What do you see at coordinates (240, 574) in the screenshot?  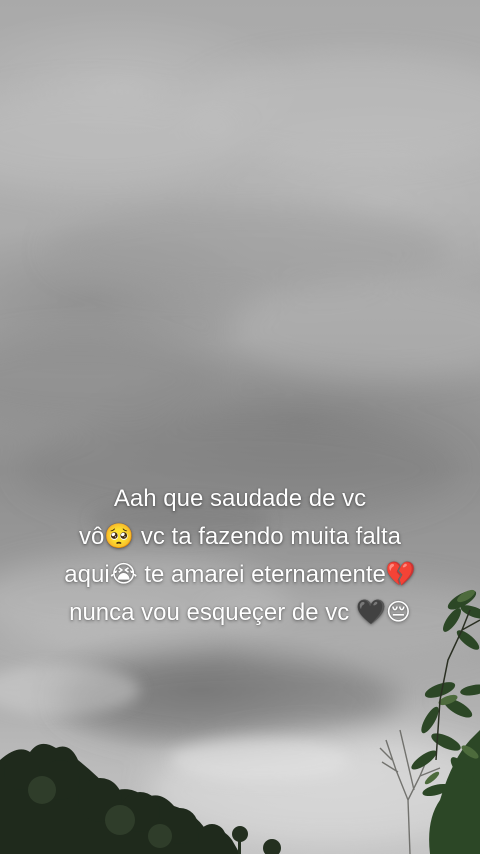 I see `caption-line: aqui😭 te amarei eternamente💔` at bounding box center [240, 574].